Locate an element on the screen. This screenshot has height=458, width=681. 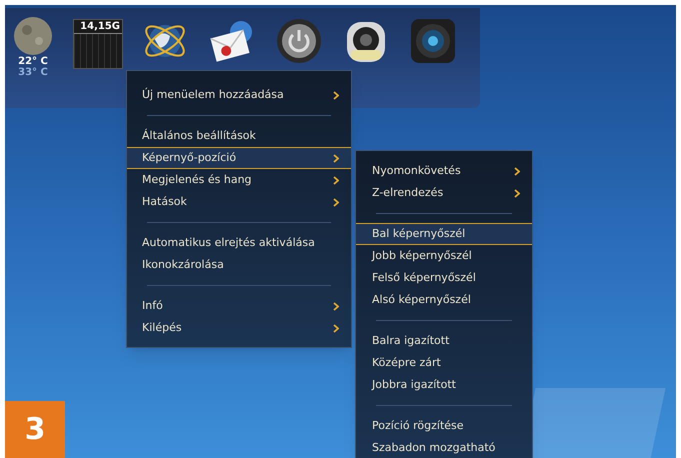
menu-item: Infó is located at coordinates (239, 306).